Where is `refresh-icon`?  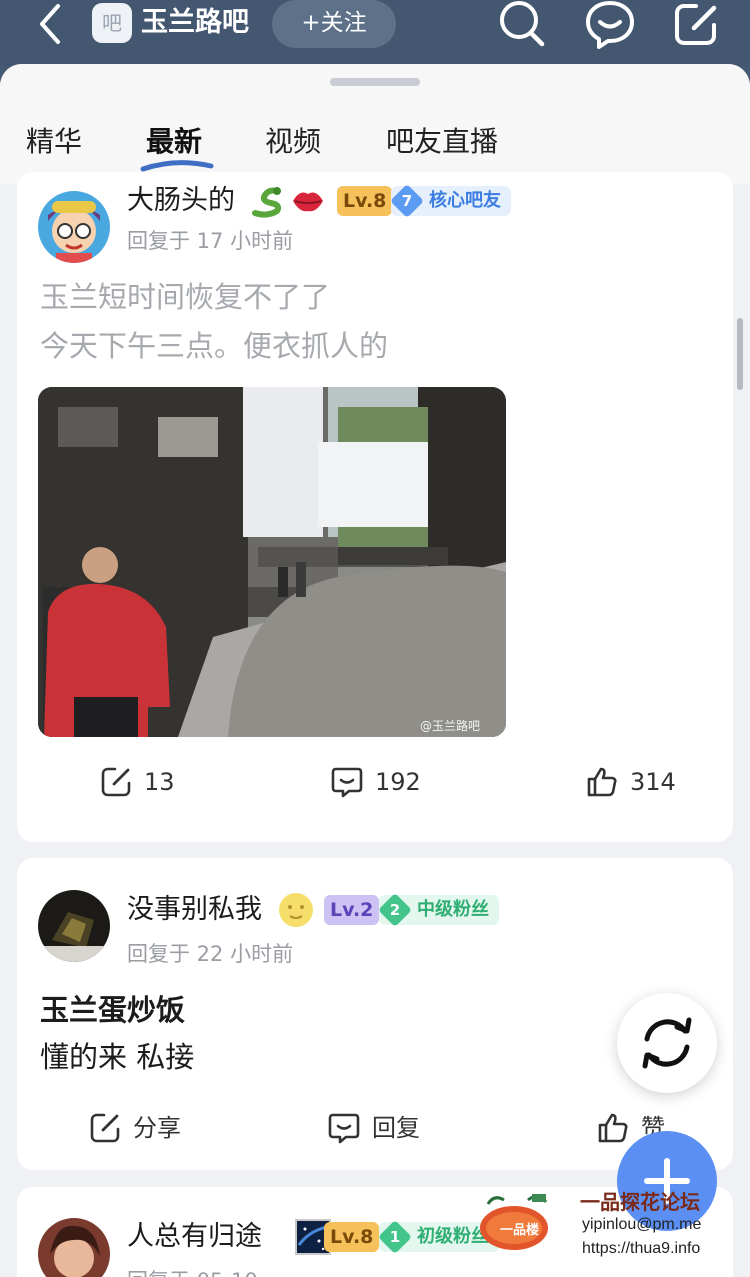
refresh-icon is located at coordinates (667, 1043).